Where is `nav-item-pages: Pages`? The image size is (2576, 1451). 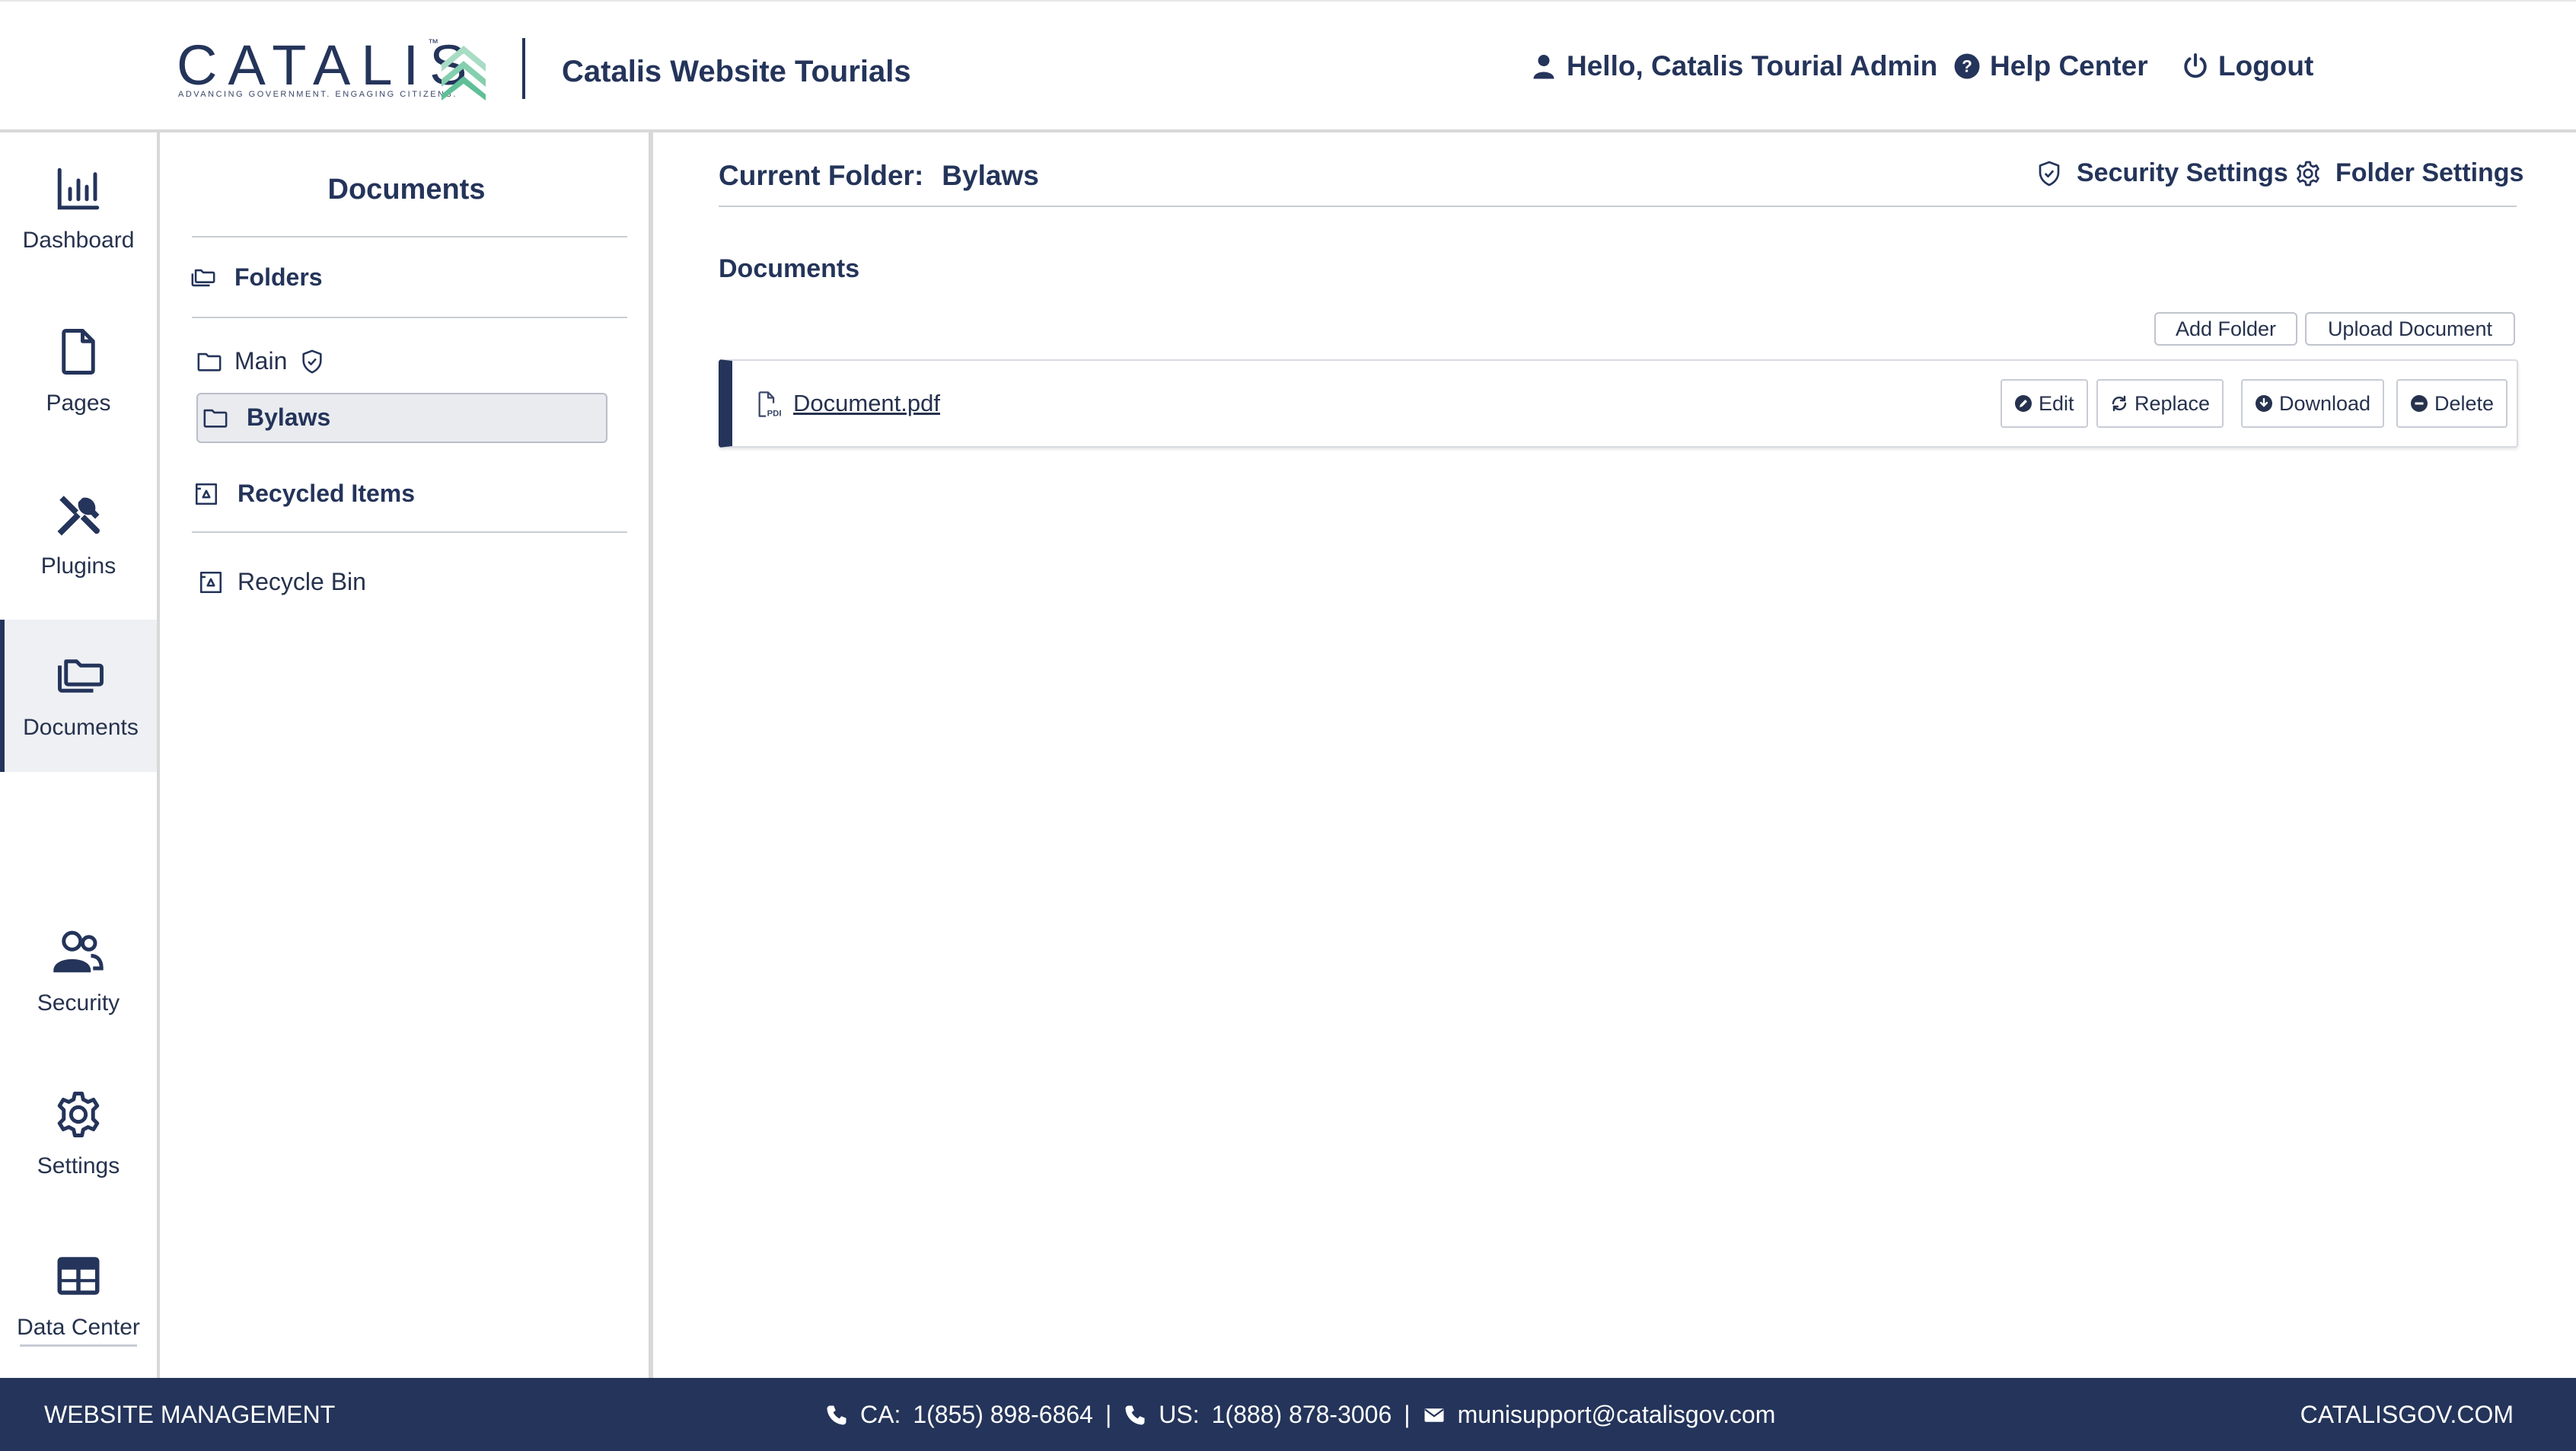
nav-item-pages: Pages is located at coordinates (78, 371).